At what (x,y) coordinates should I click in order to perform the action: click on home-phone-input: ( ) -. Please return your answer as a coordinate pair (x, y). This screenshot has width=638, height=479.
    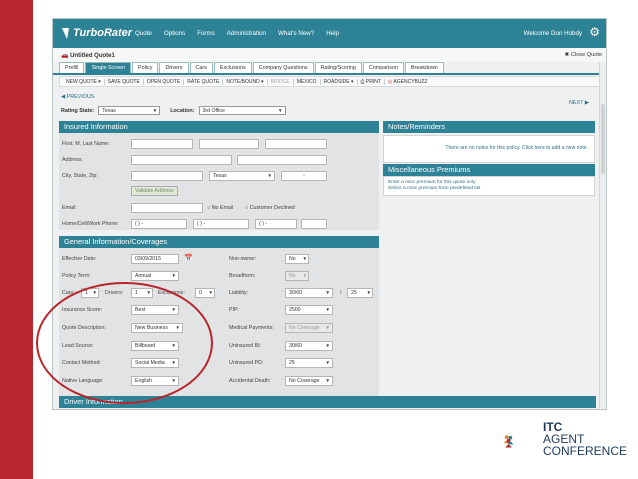
    Looking at the image, I should click on (159, 224).